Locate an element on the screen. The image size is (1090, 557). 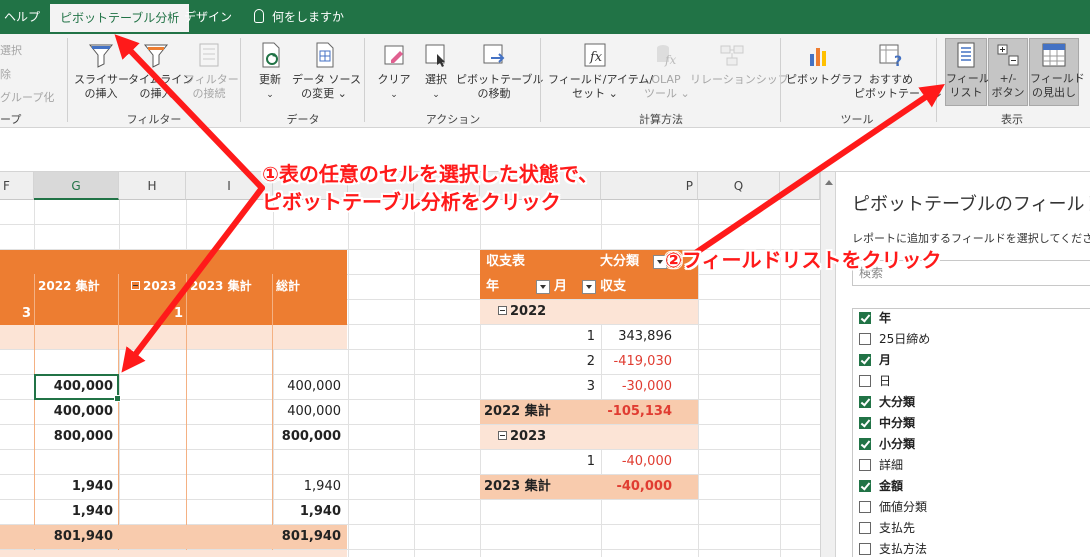
month-cell: 2 is located at coordinates (540, 362).